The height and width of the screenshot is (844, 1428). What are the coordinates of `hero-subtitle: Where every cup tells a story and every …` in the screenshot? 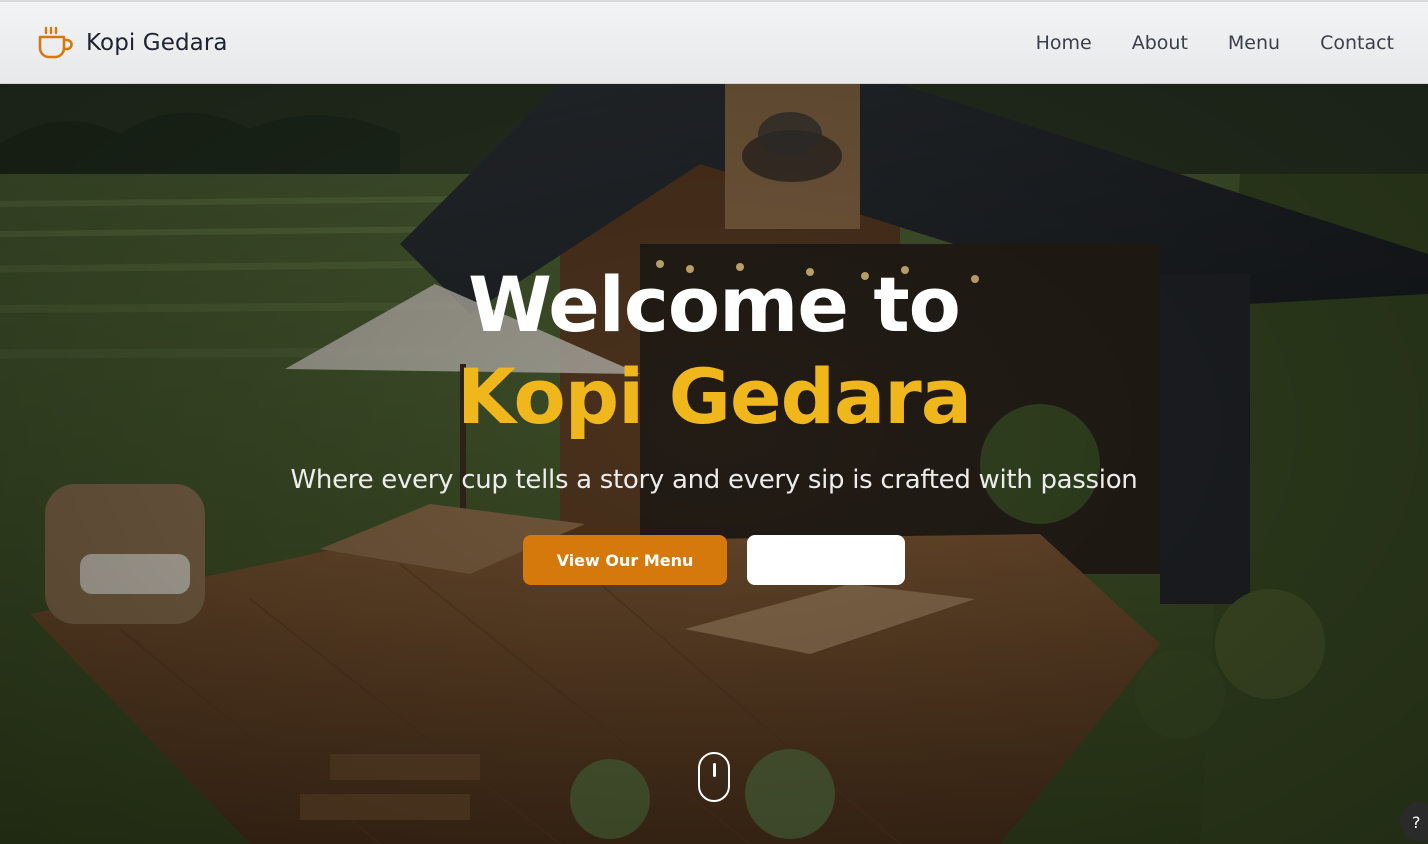 It's located at (714, 480).